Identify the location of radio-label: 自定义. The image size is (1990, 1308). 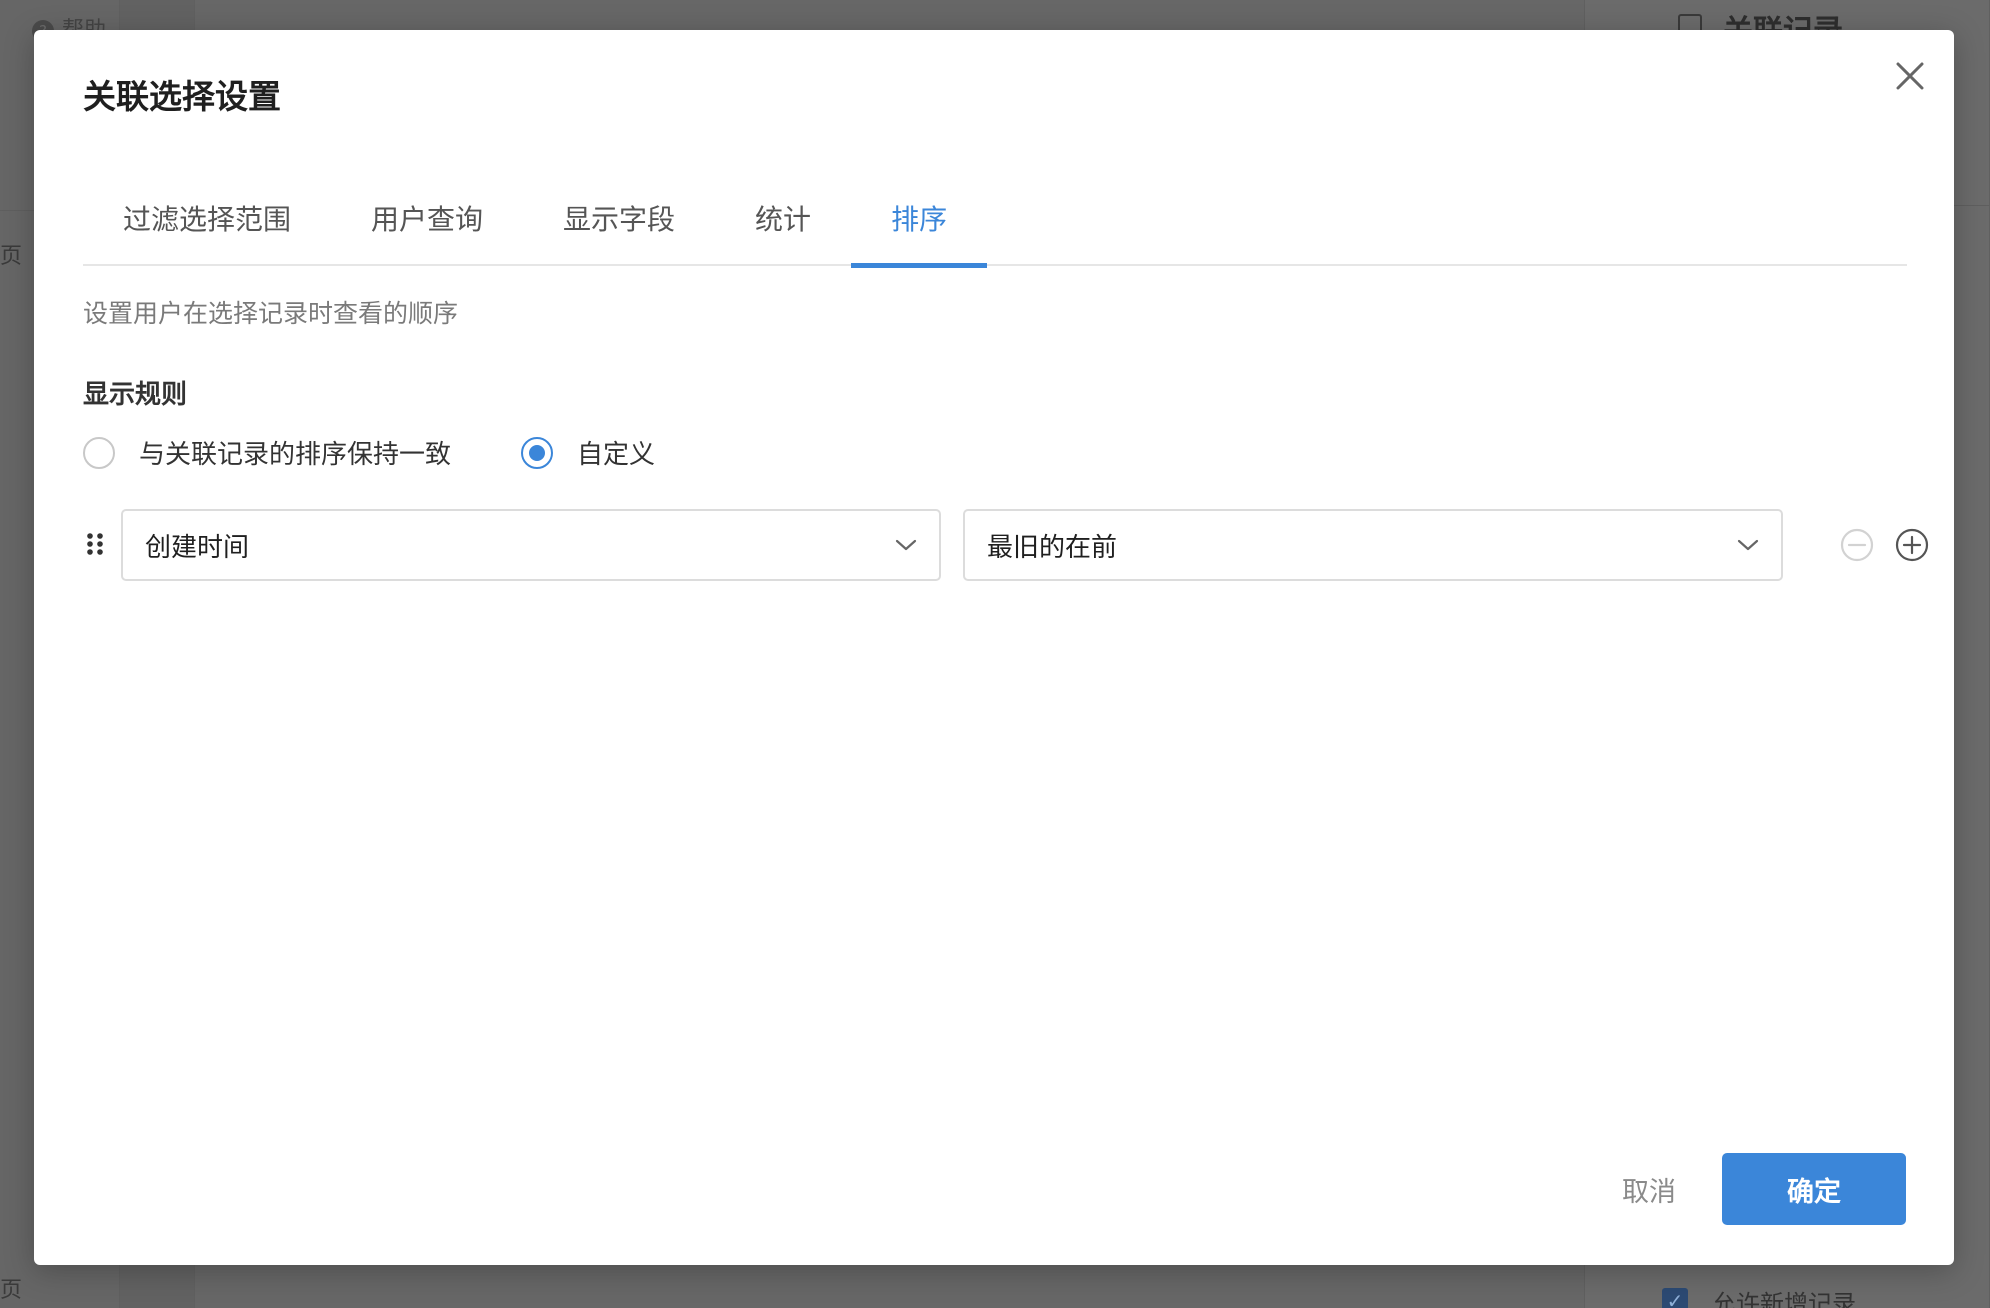
(616, 455).